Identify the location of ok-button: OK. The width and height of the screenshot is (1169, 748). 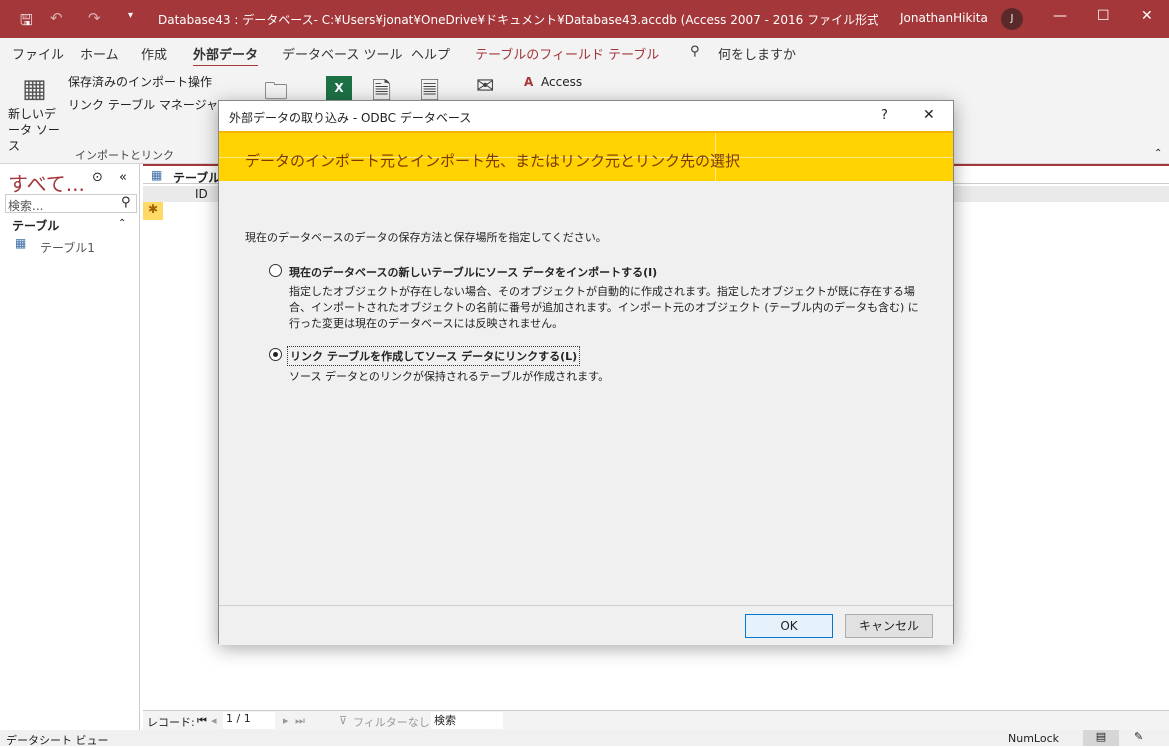
(789, 626).